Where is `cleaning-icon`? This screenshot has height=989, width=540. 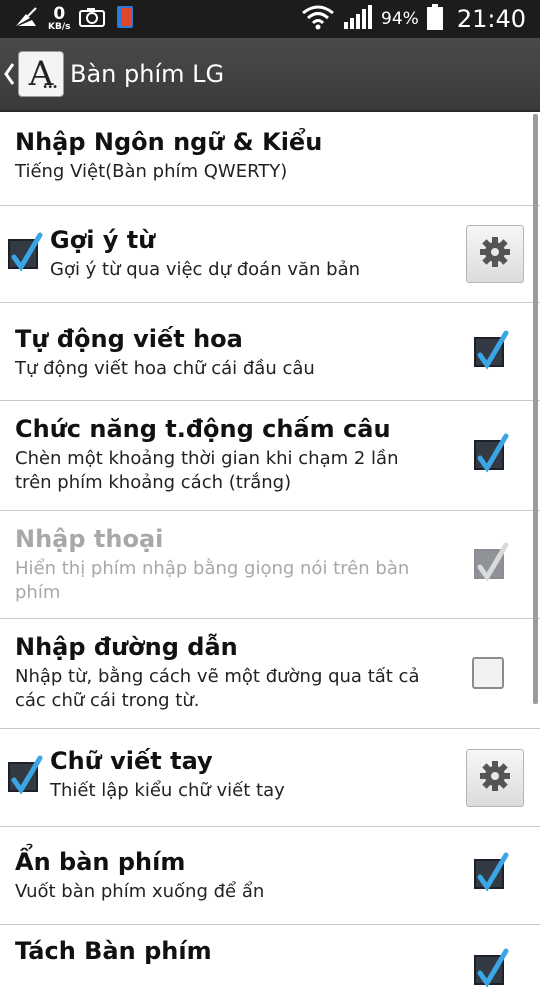
cleaning-icon is located at coordinates (27, 19).